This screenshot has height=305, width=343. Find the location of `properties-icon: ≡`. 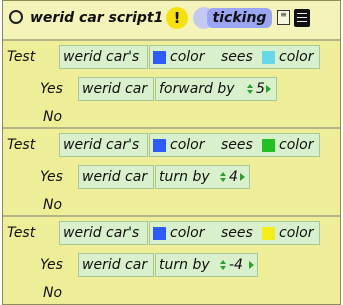

properties-icon: ≡ is located at coordinates (283, 17).